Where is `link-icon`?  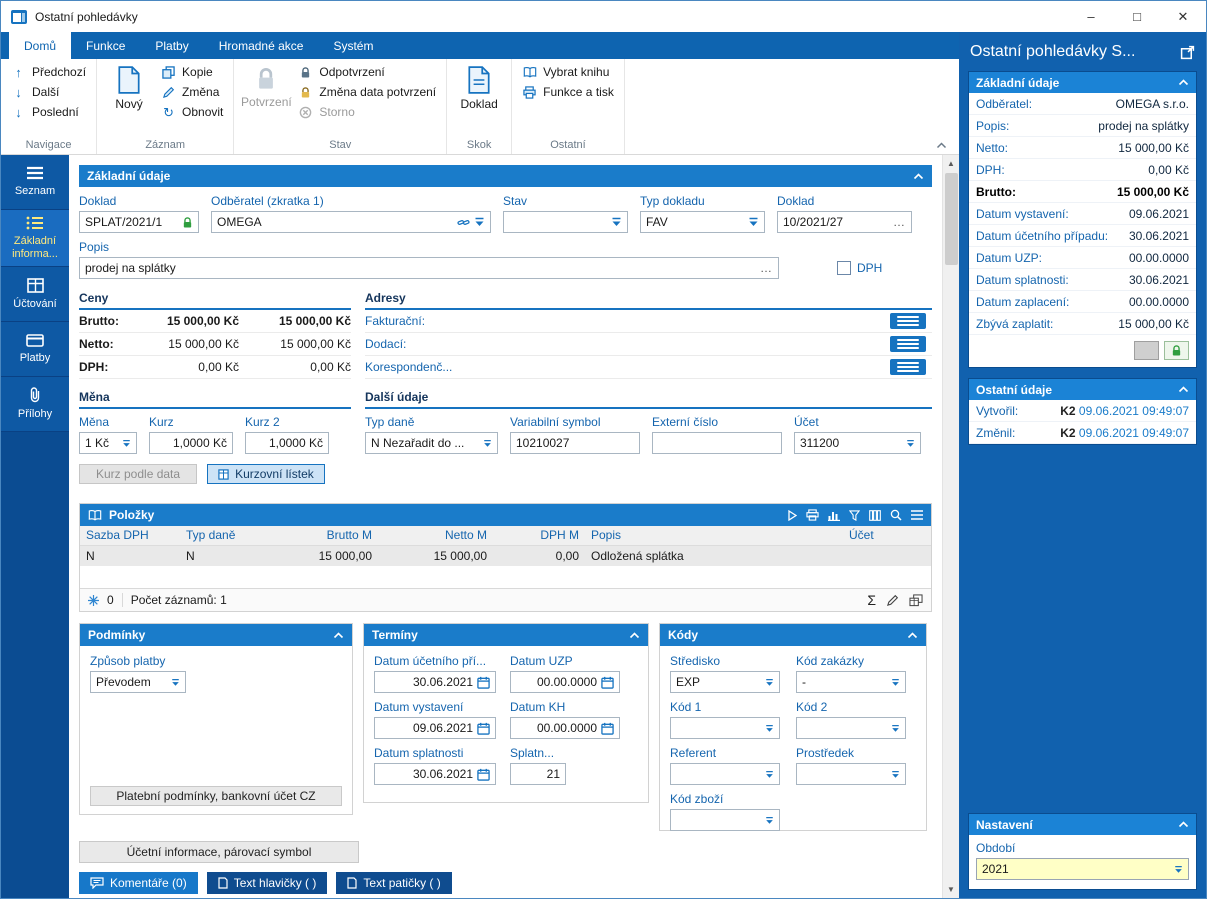 link-icon is located at coordinates (463, 222).